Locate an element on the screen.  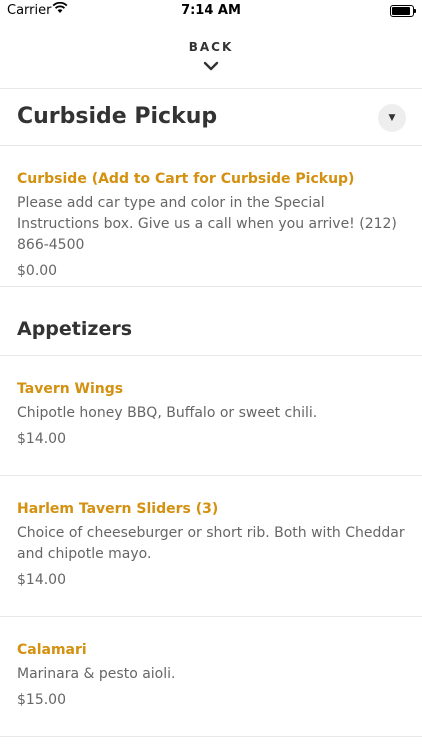
status-time: 7:14 AM is located at coordinates (211, 10).